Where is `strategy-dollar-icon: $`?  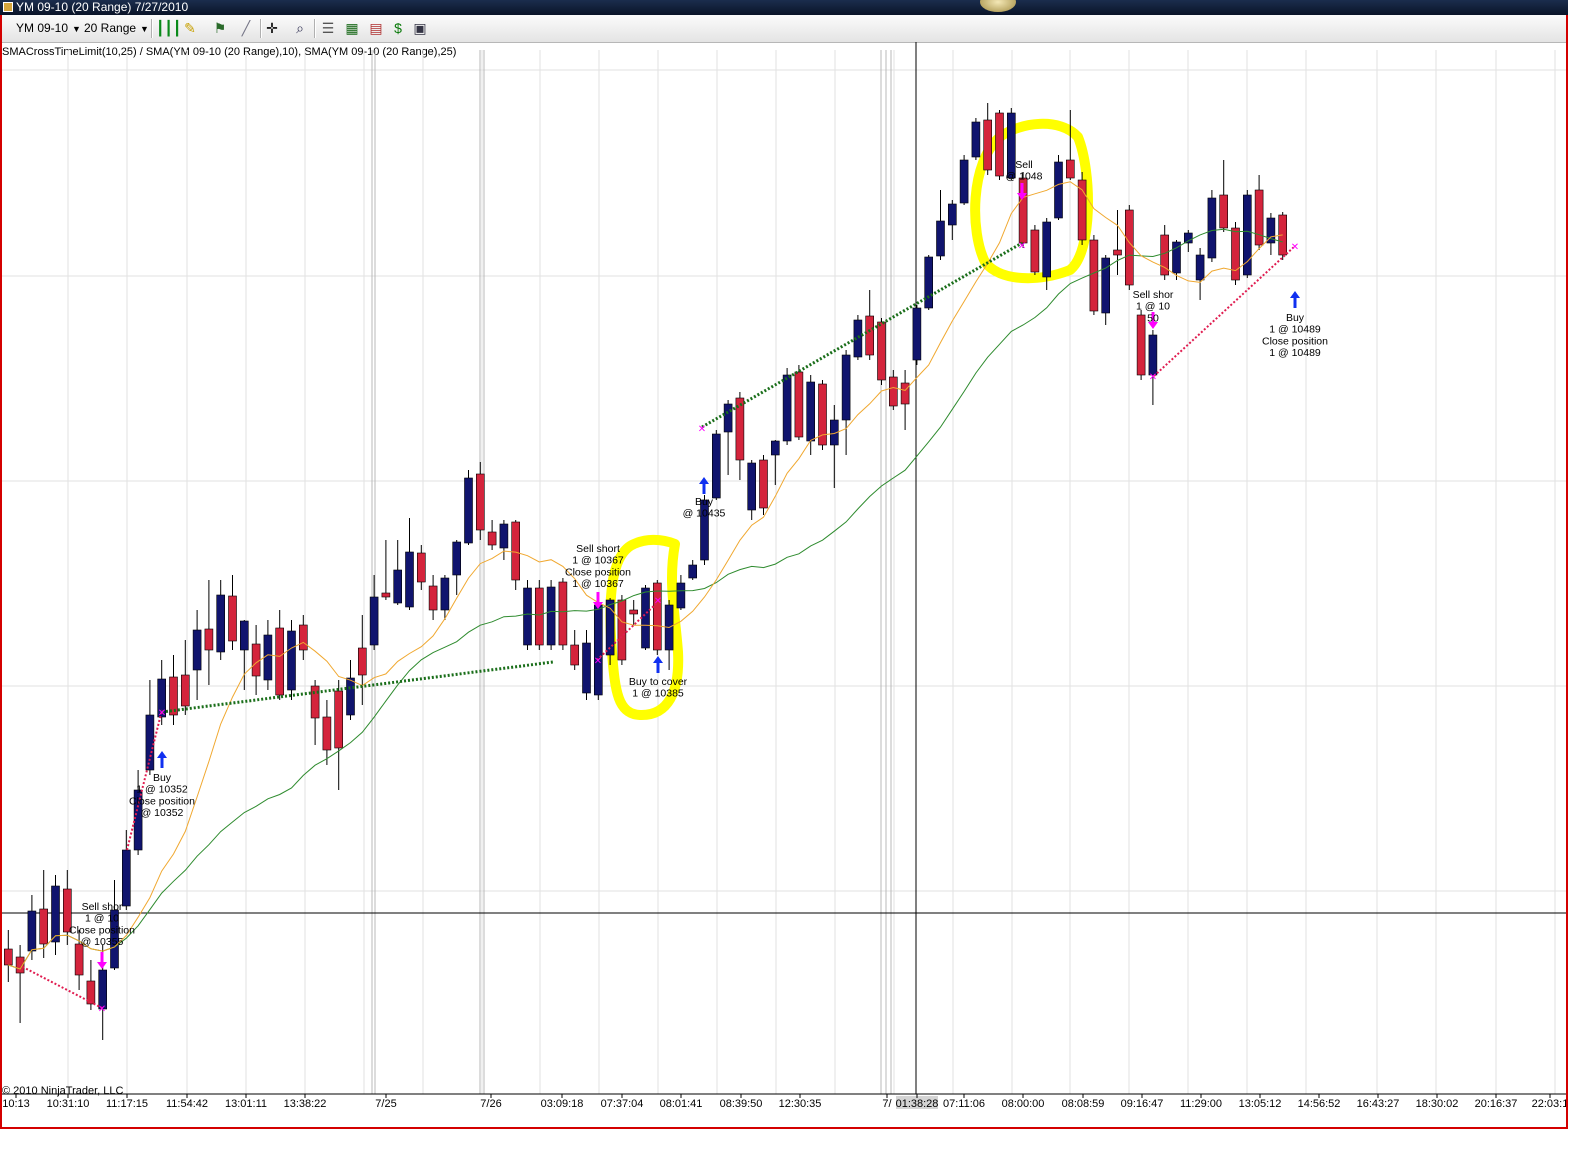 strategy-dollar-icon: $ is located at coordinates (398, 28).